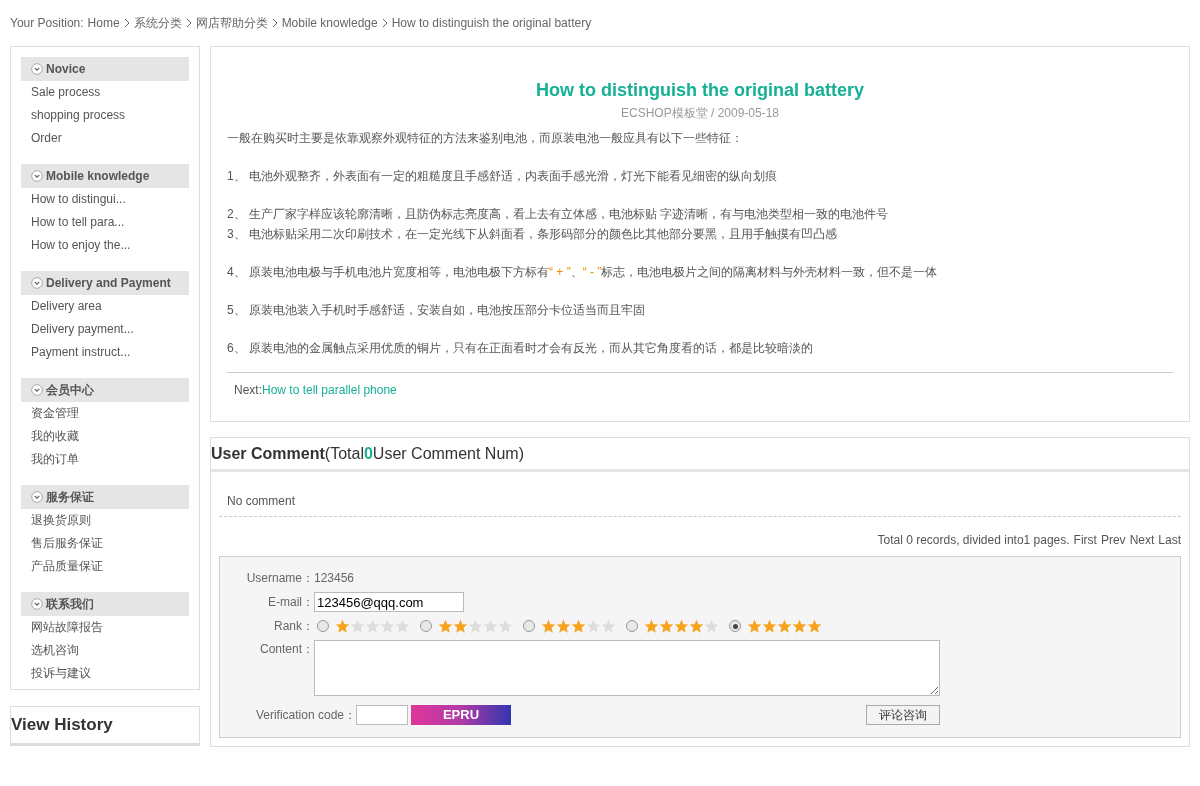 Image resolution: width=1200 pixels, height=786 pixels. Describe the element at coordinates (105, 497) in the screenshot. I see `category-header: 服务保证` at that location.